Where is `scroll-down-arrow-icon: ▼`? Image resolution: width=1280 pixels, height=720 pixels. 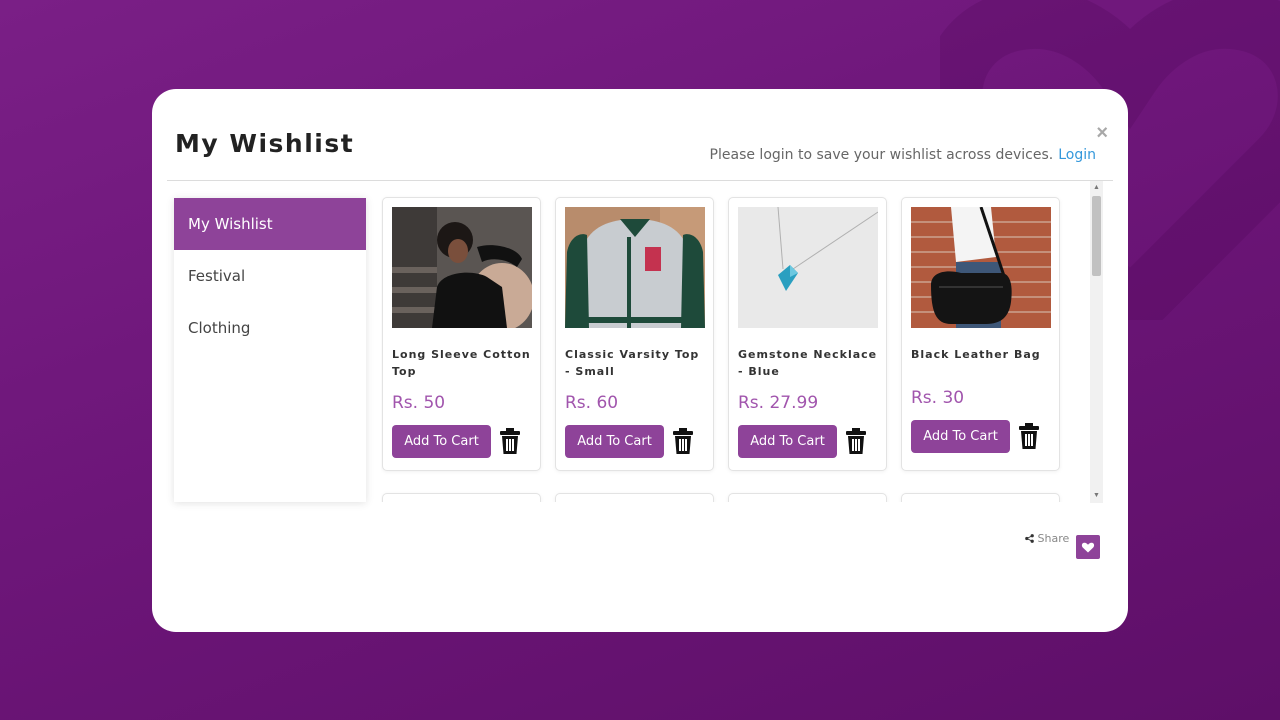 scroll-down-arrow-icon: ▼ is located at coordinates (1096, 496).